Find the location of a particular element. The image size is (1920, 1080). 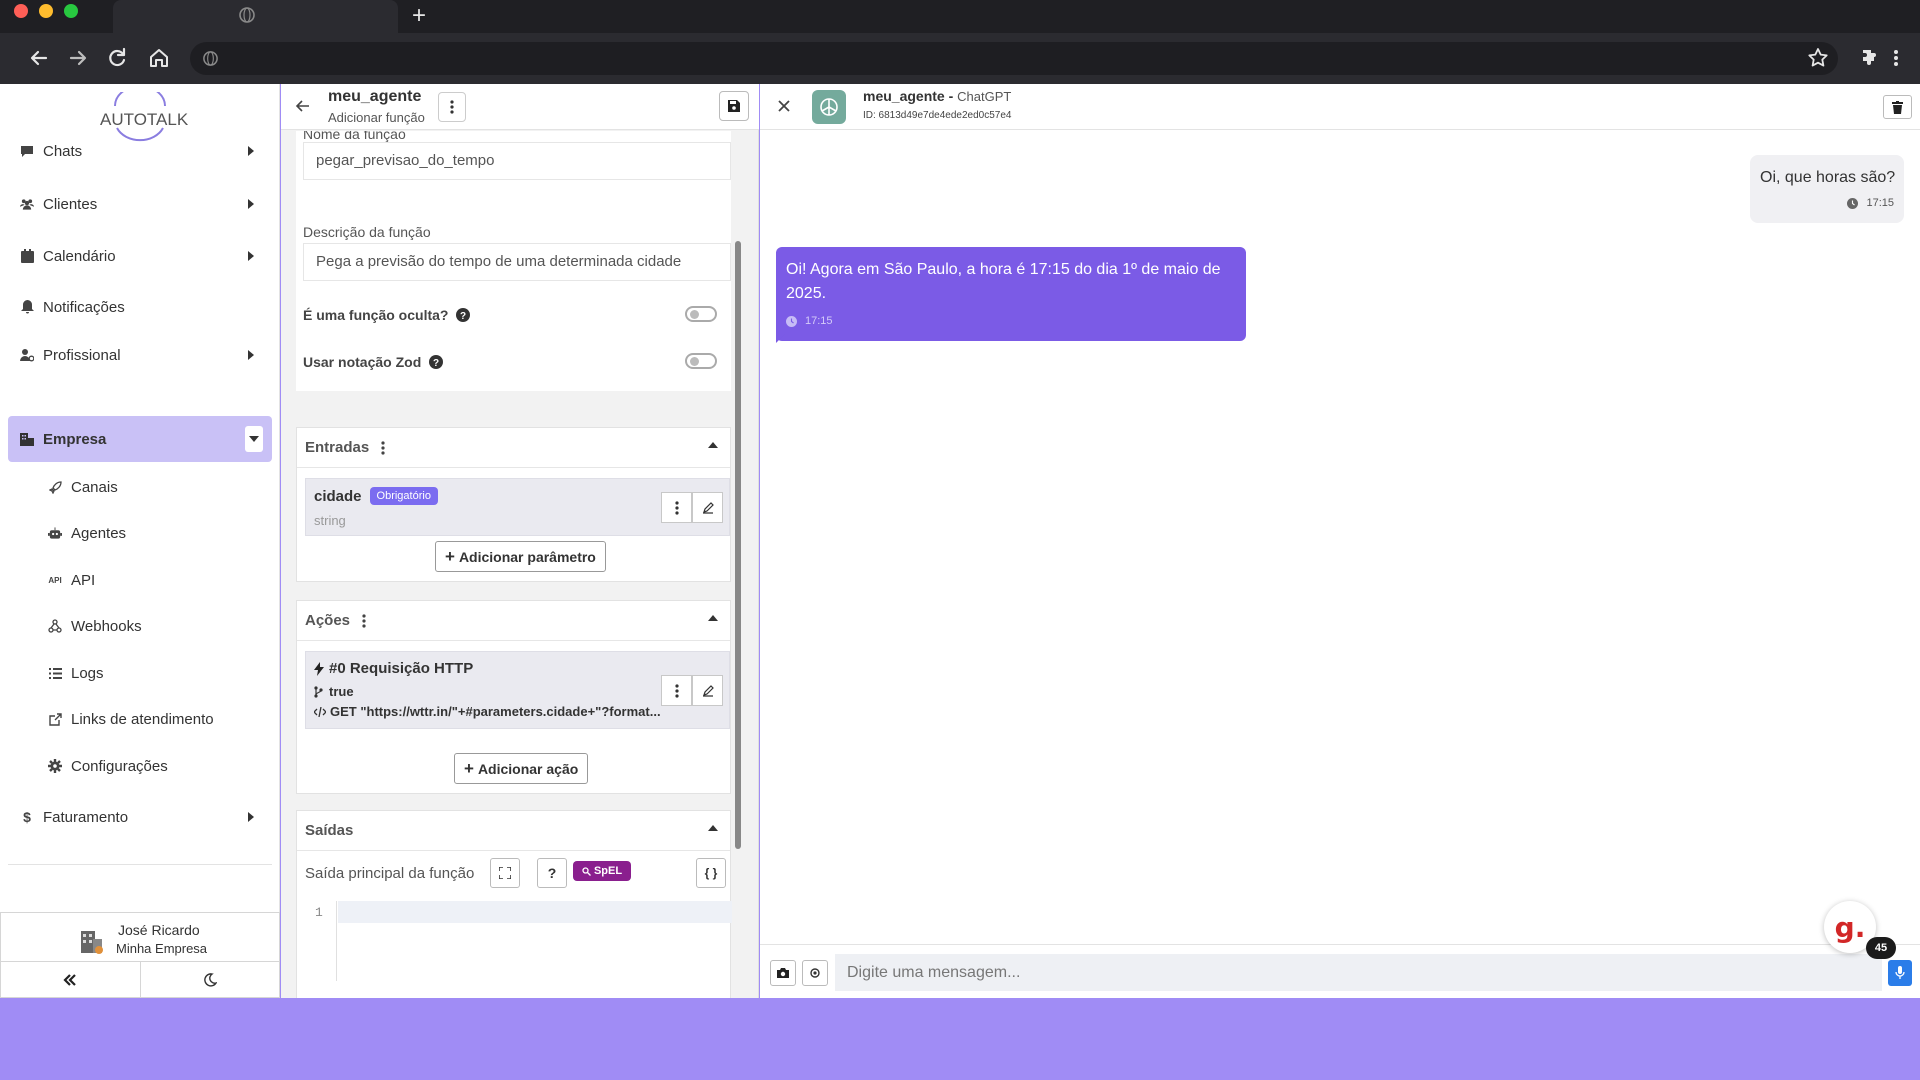

agent-menu-button is located at coordinates (452, 107).